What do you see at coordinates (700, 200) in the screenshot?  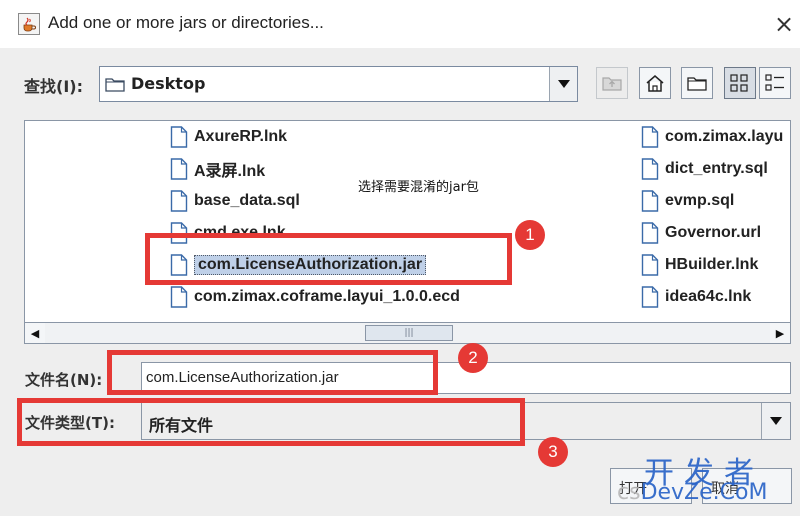 I see `file-name: evmp.sql` at bounding box center [700, 200].